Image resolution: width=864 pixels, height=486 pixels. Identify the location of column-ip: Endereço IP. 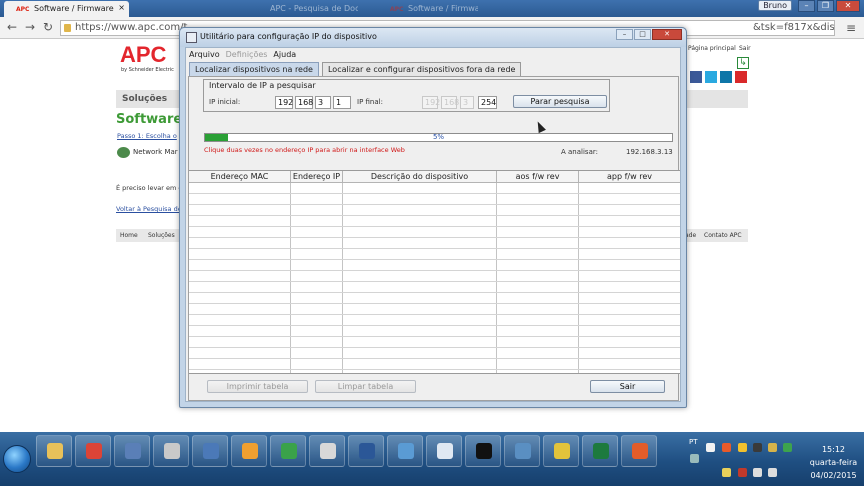
(317, 177).